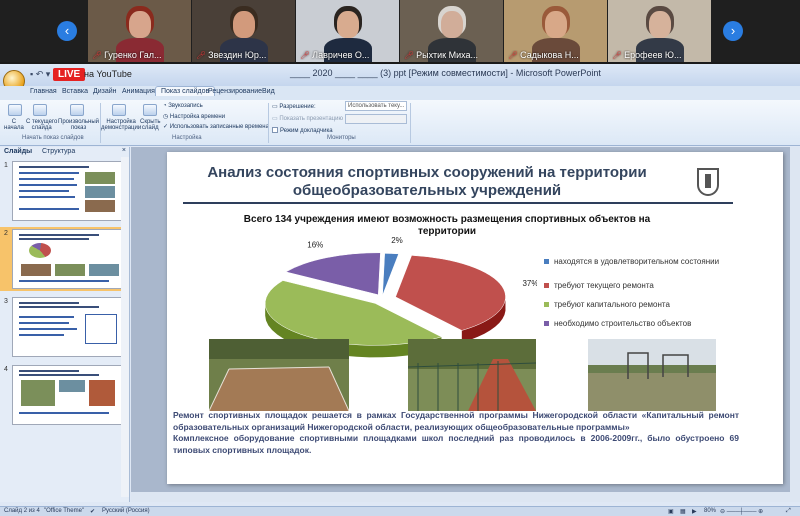  Describe the element at coordinates (316, 119) in the screenshot. I see `show-on-text: Показать презентацию на:` at that location.